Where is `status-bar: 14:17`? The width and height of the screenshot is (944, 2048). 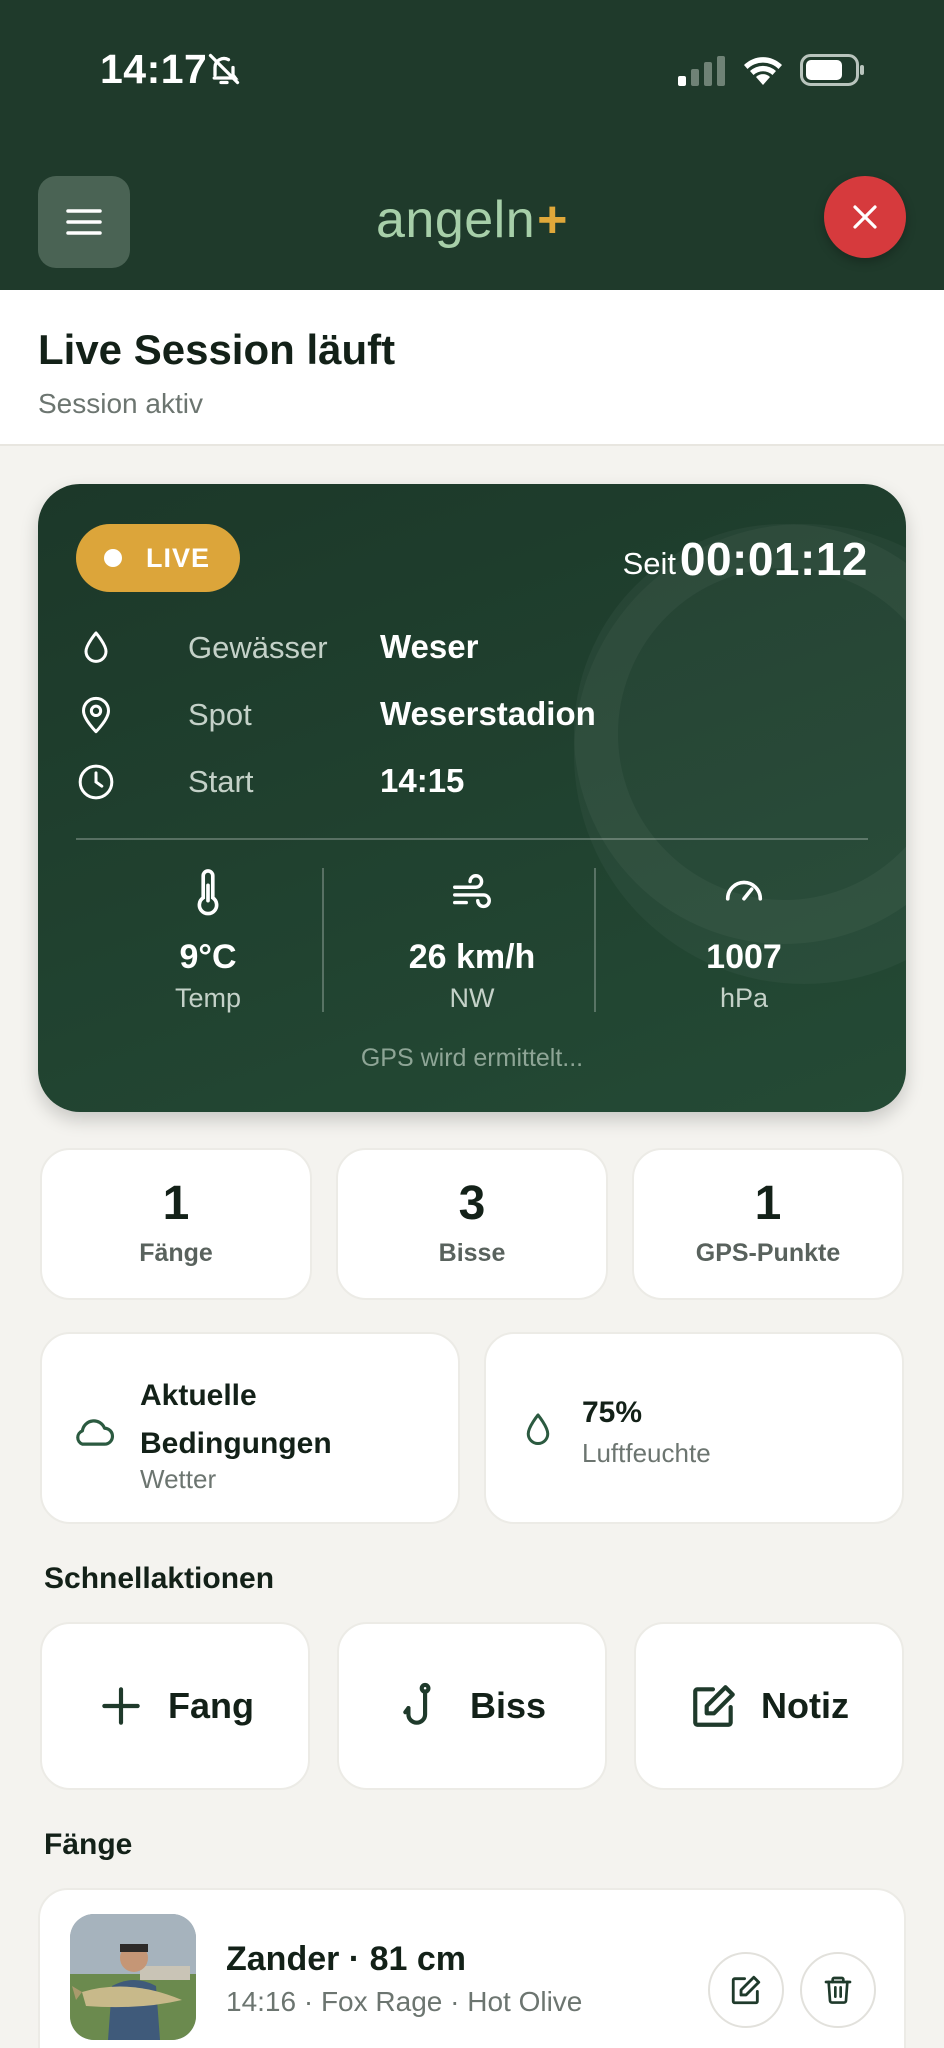
status-bar: 14:17 is located at coordinates (472, 70).